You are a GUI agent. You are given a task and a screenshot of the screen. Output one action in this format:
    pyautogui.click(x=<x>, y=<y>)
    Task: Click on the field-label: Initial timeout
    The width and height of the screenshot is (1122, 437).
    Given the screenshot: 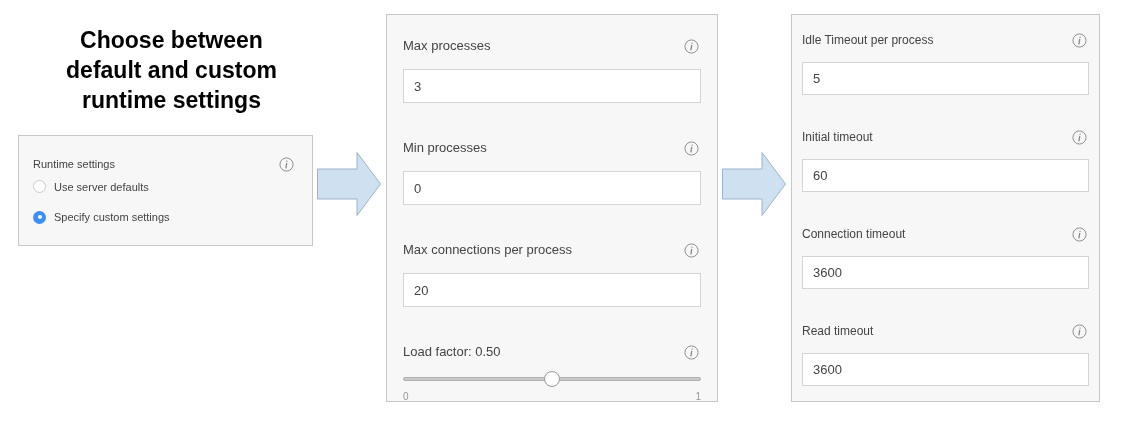 What is the action you would take?
    pyautogui.click(x=837, y=137)
    